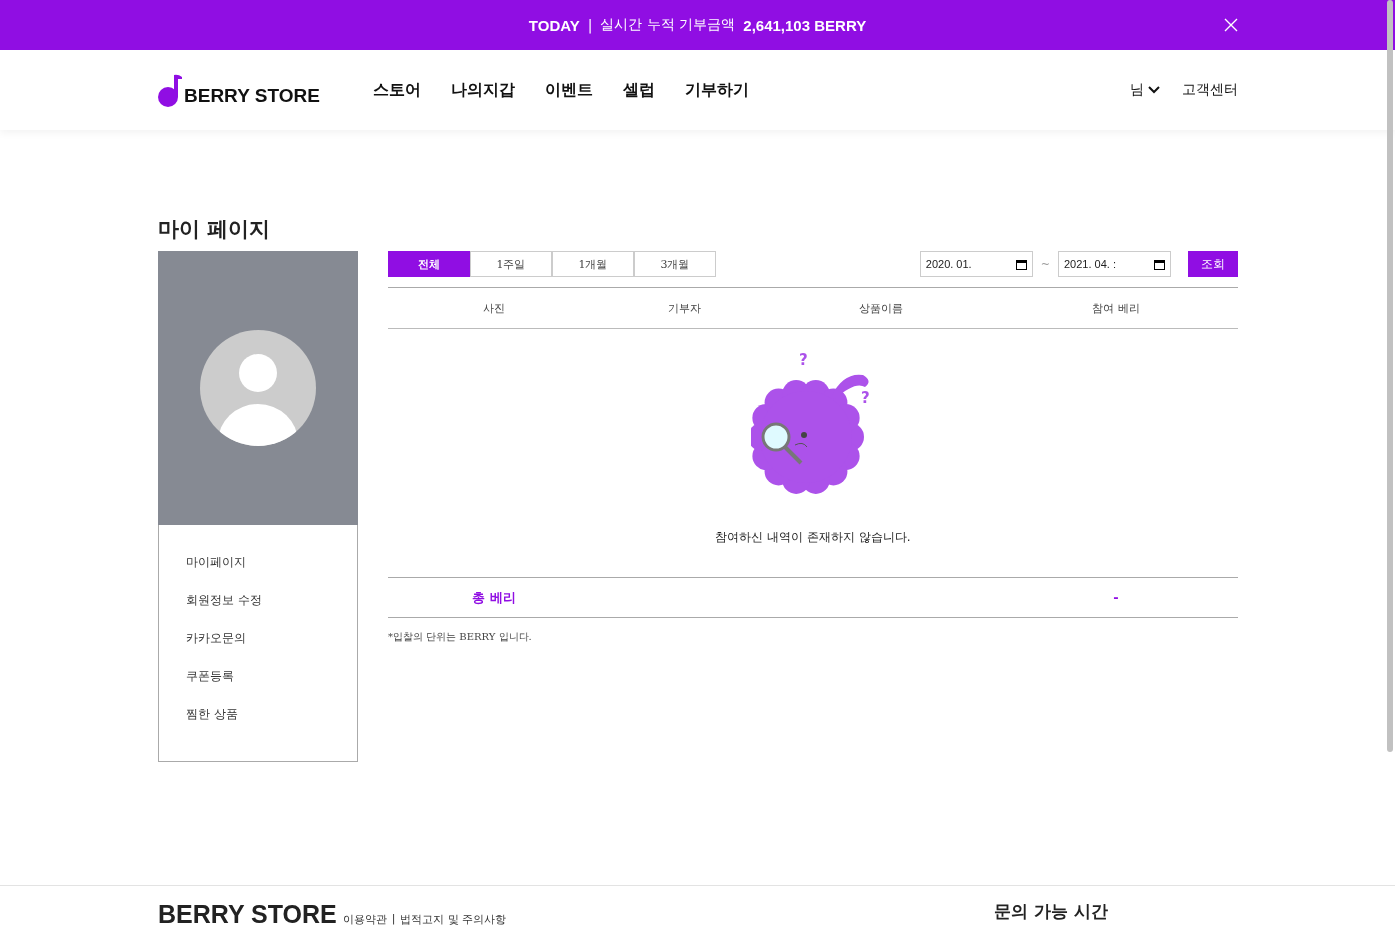 The width and height of the screenshot is (1395, 941). I want to click on sidebar-item: 회원정보 수정, so click(271, 600).